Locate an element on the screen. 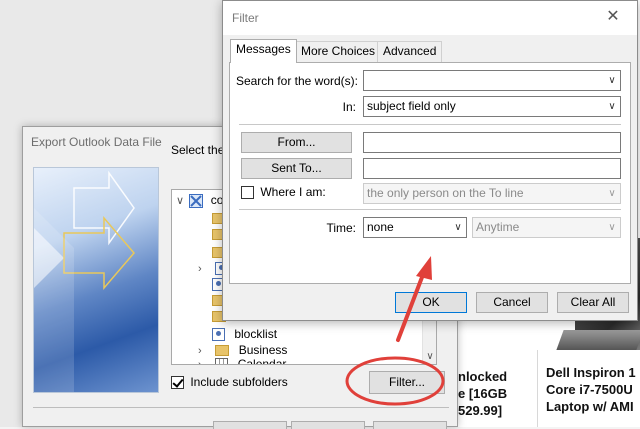  contacts-icon is located at coordinates (218, 335).